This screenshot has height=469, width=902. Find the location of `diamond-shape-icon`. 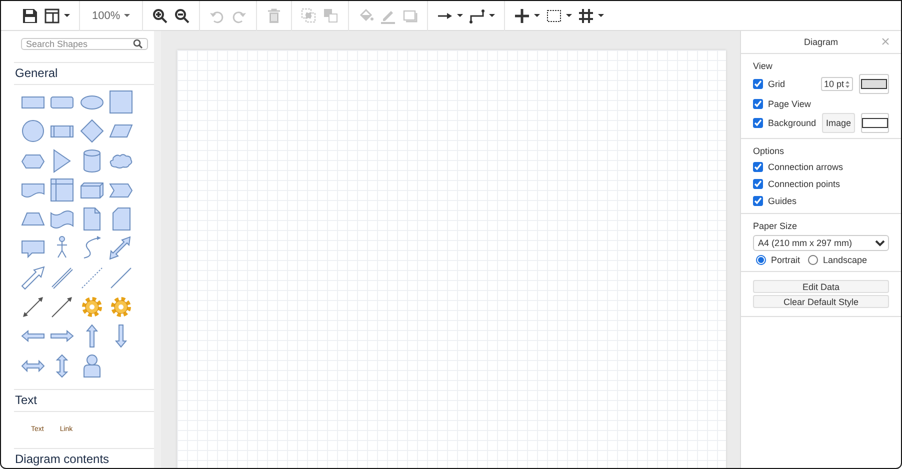

diamond-shape-icon is located at coordinates (91, 131).